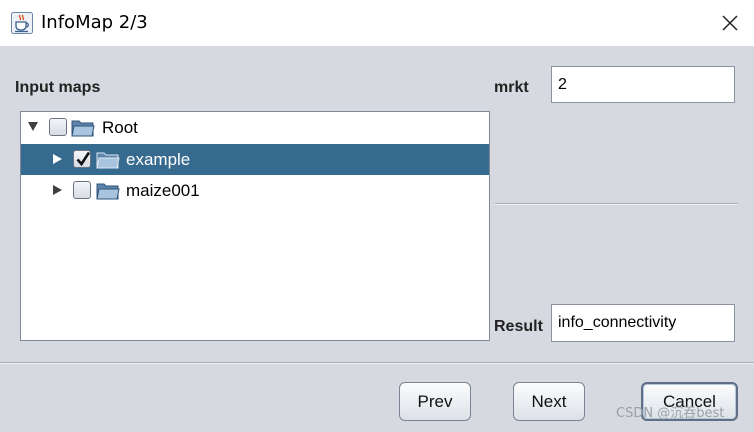 Image resolution: width=754 pixels, height=432 pixels. I want to click on window-title: InfoMap 2/3, so click(94, 22).